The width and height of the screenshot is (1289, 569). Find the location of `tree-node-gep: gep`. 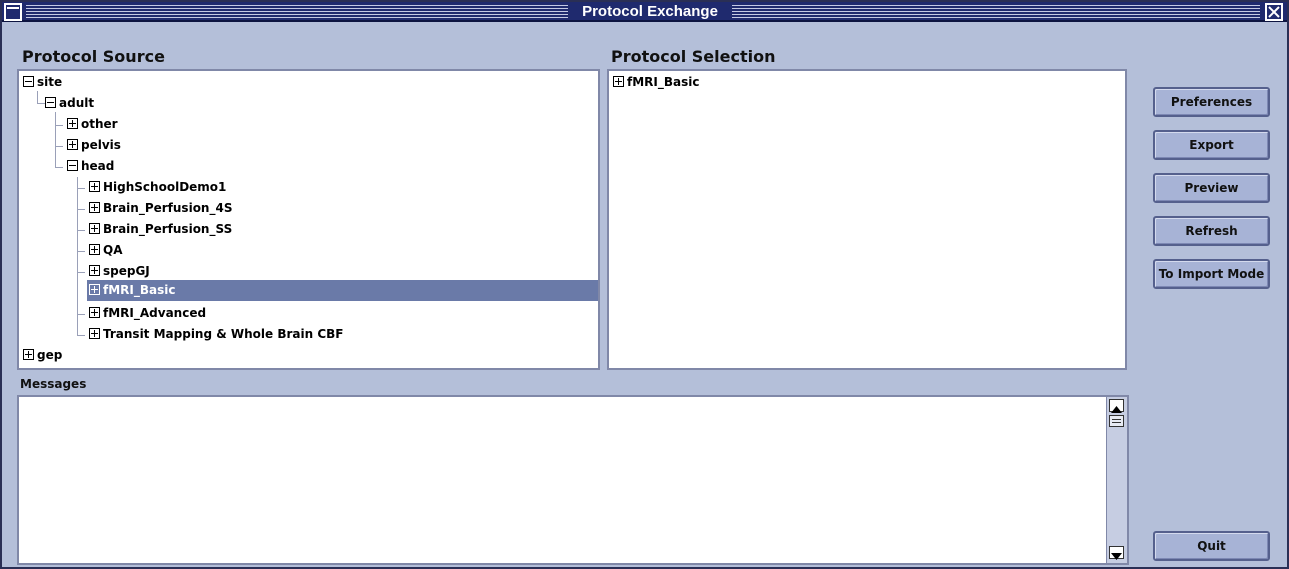

tree-node-gep: gep is located at coordinates (42, 355).